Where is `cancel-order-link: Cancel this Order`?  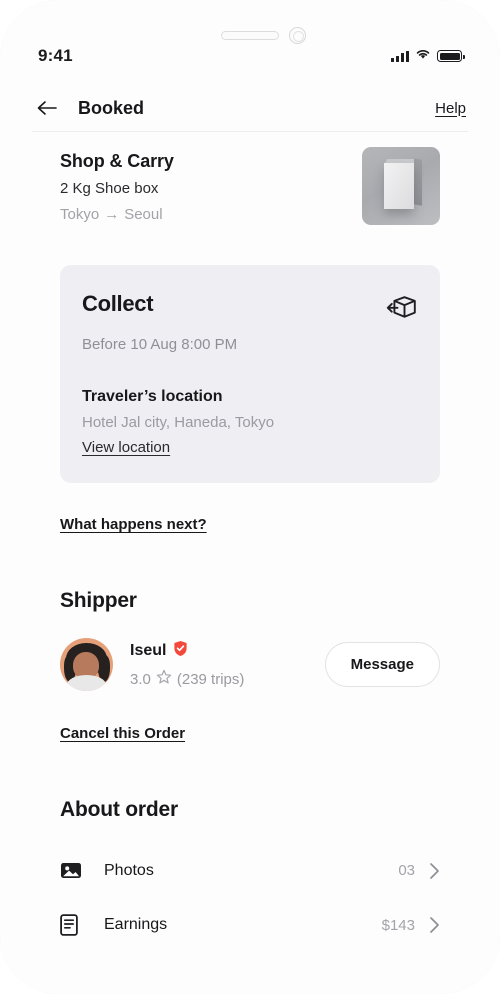 cancel-order-link: Cancel this Order is located at coordinates (122, 733).